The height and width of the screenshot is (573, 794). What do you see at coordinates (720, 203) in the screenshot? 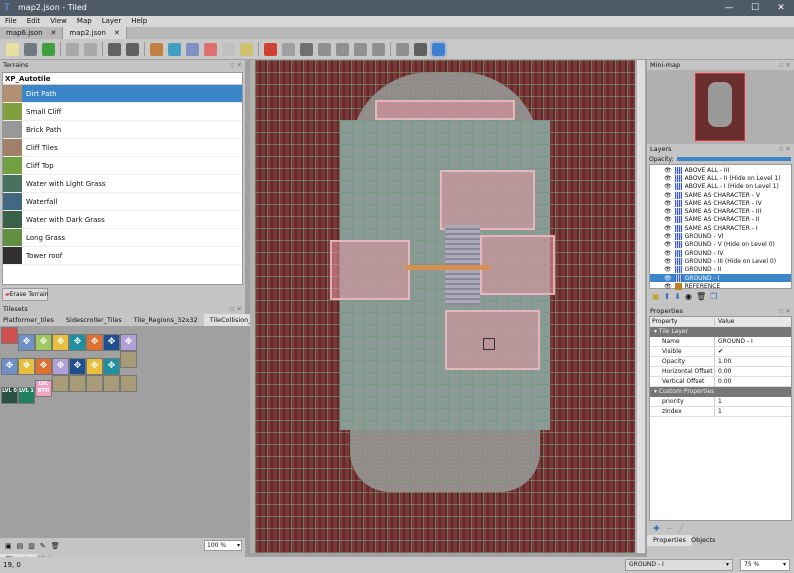
I see `layer-row: 👁 SAME AS CHARACTER - IV` at bounding box center [720, 203].